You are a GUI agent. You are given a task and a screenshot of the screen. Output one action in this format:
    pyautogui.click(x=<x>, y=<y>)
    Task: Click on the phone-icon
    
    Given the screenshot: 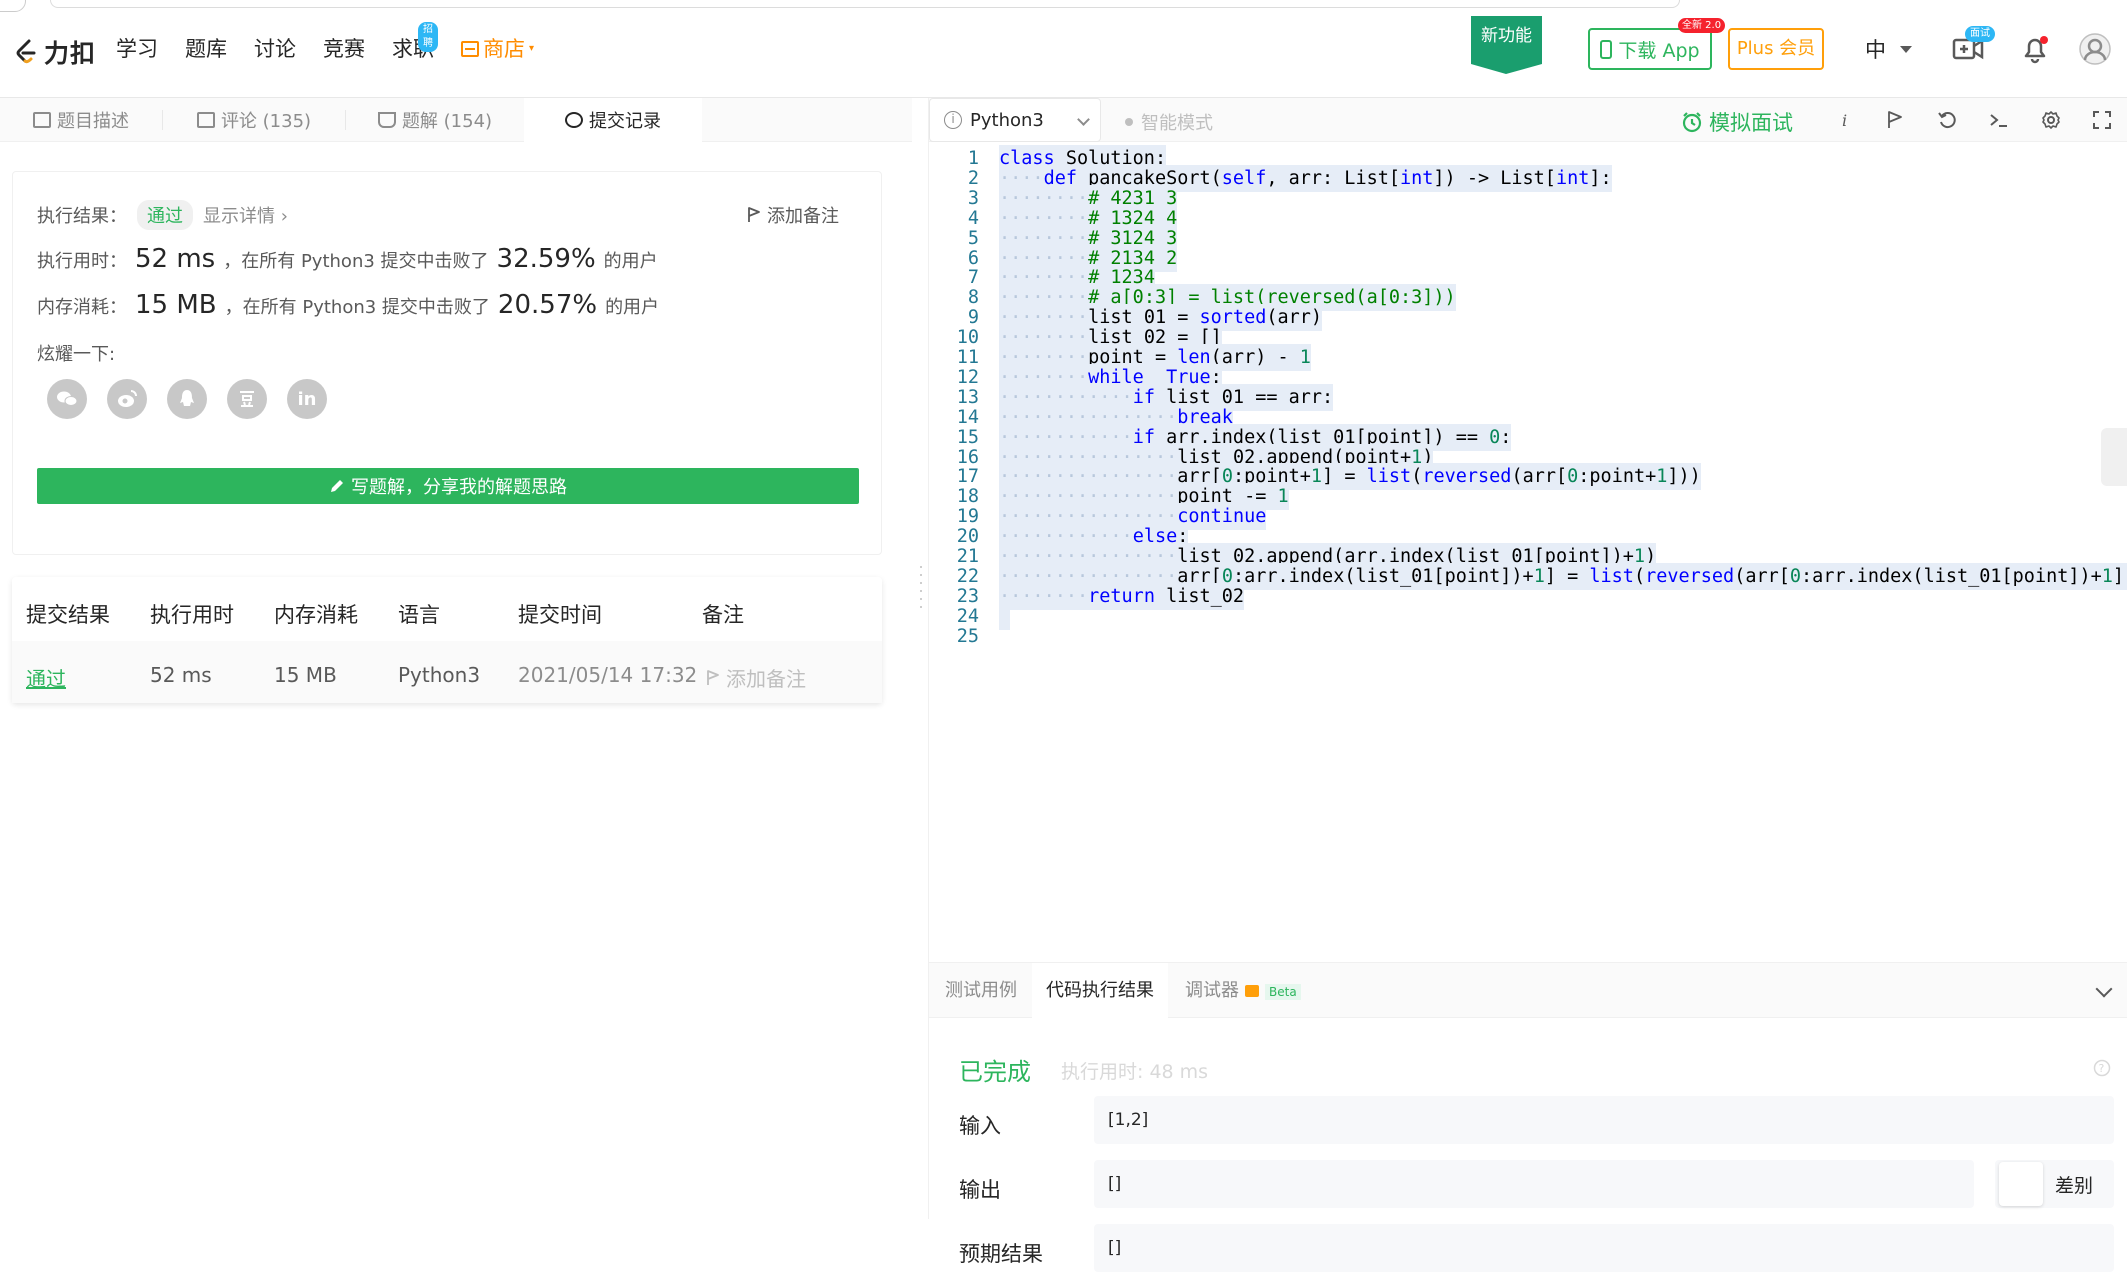 What is the action you would take?
    pyautogui.click(x=1606, y=49)
    